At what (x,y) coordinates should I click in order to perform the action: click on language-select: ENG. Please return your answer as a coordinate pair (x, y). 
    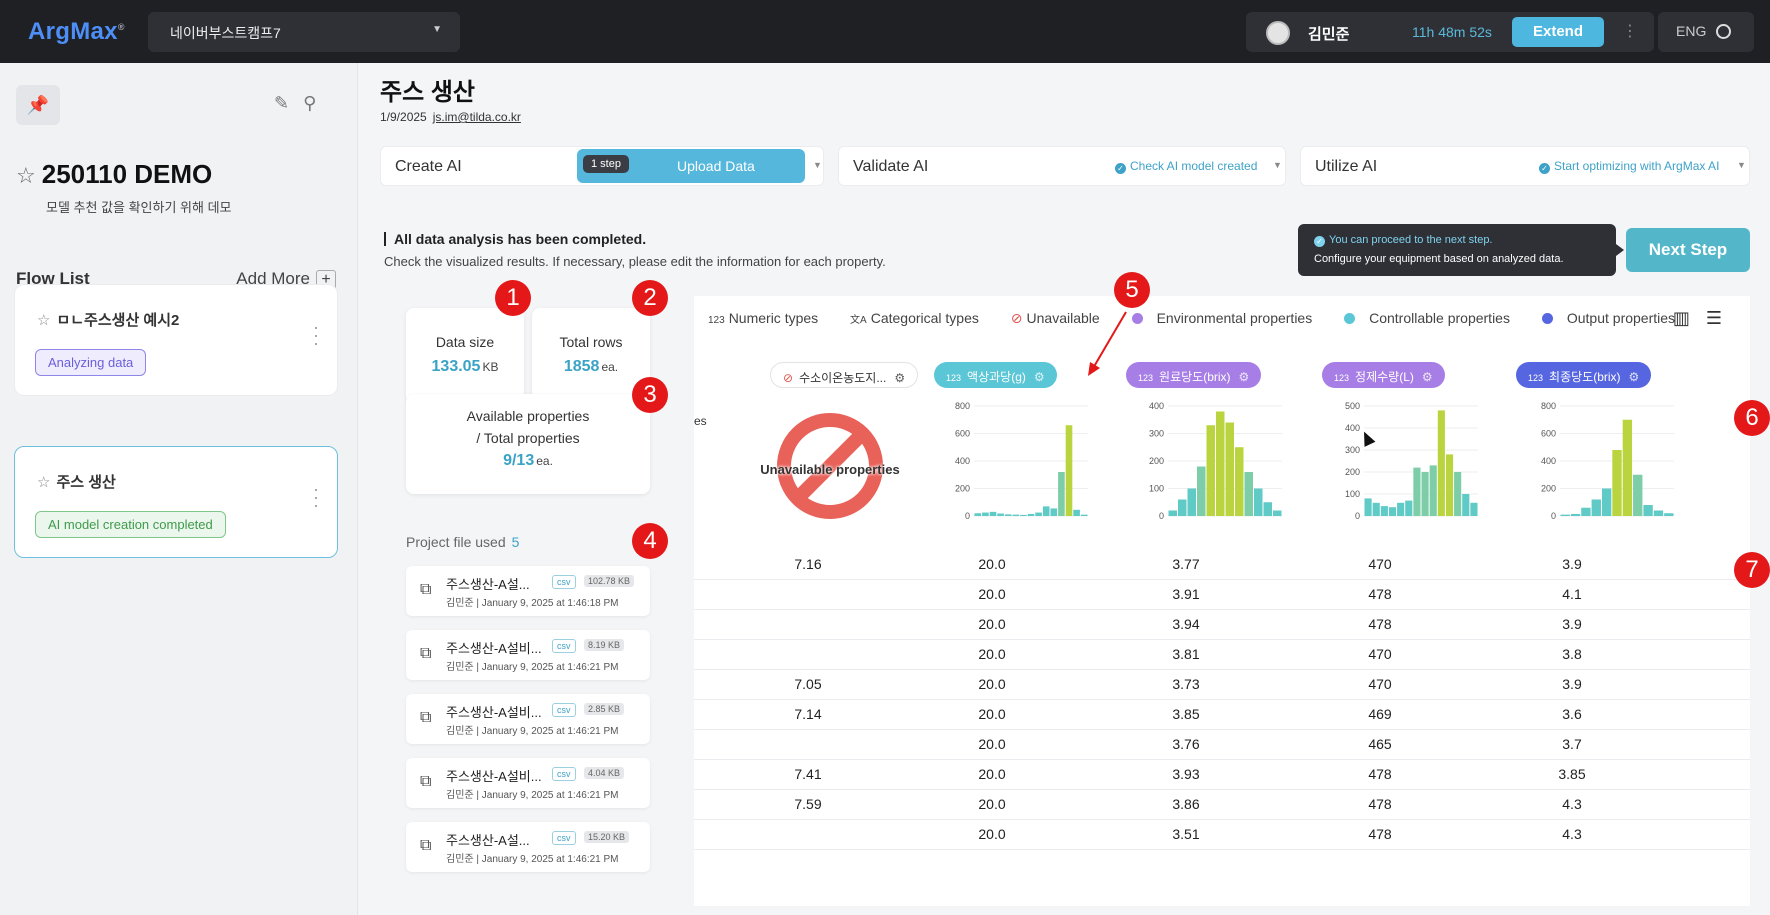
    Looking at the image, I should click on (1706, 32).